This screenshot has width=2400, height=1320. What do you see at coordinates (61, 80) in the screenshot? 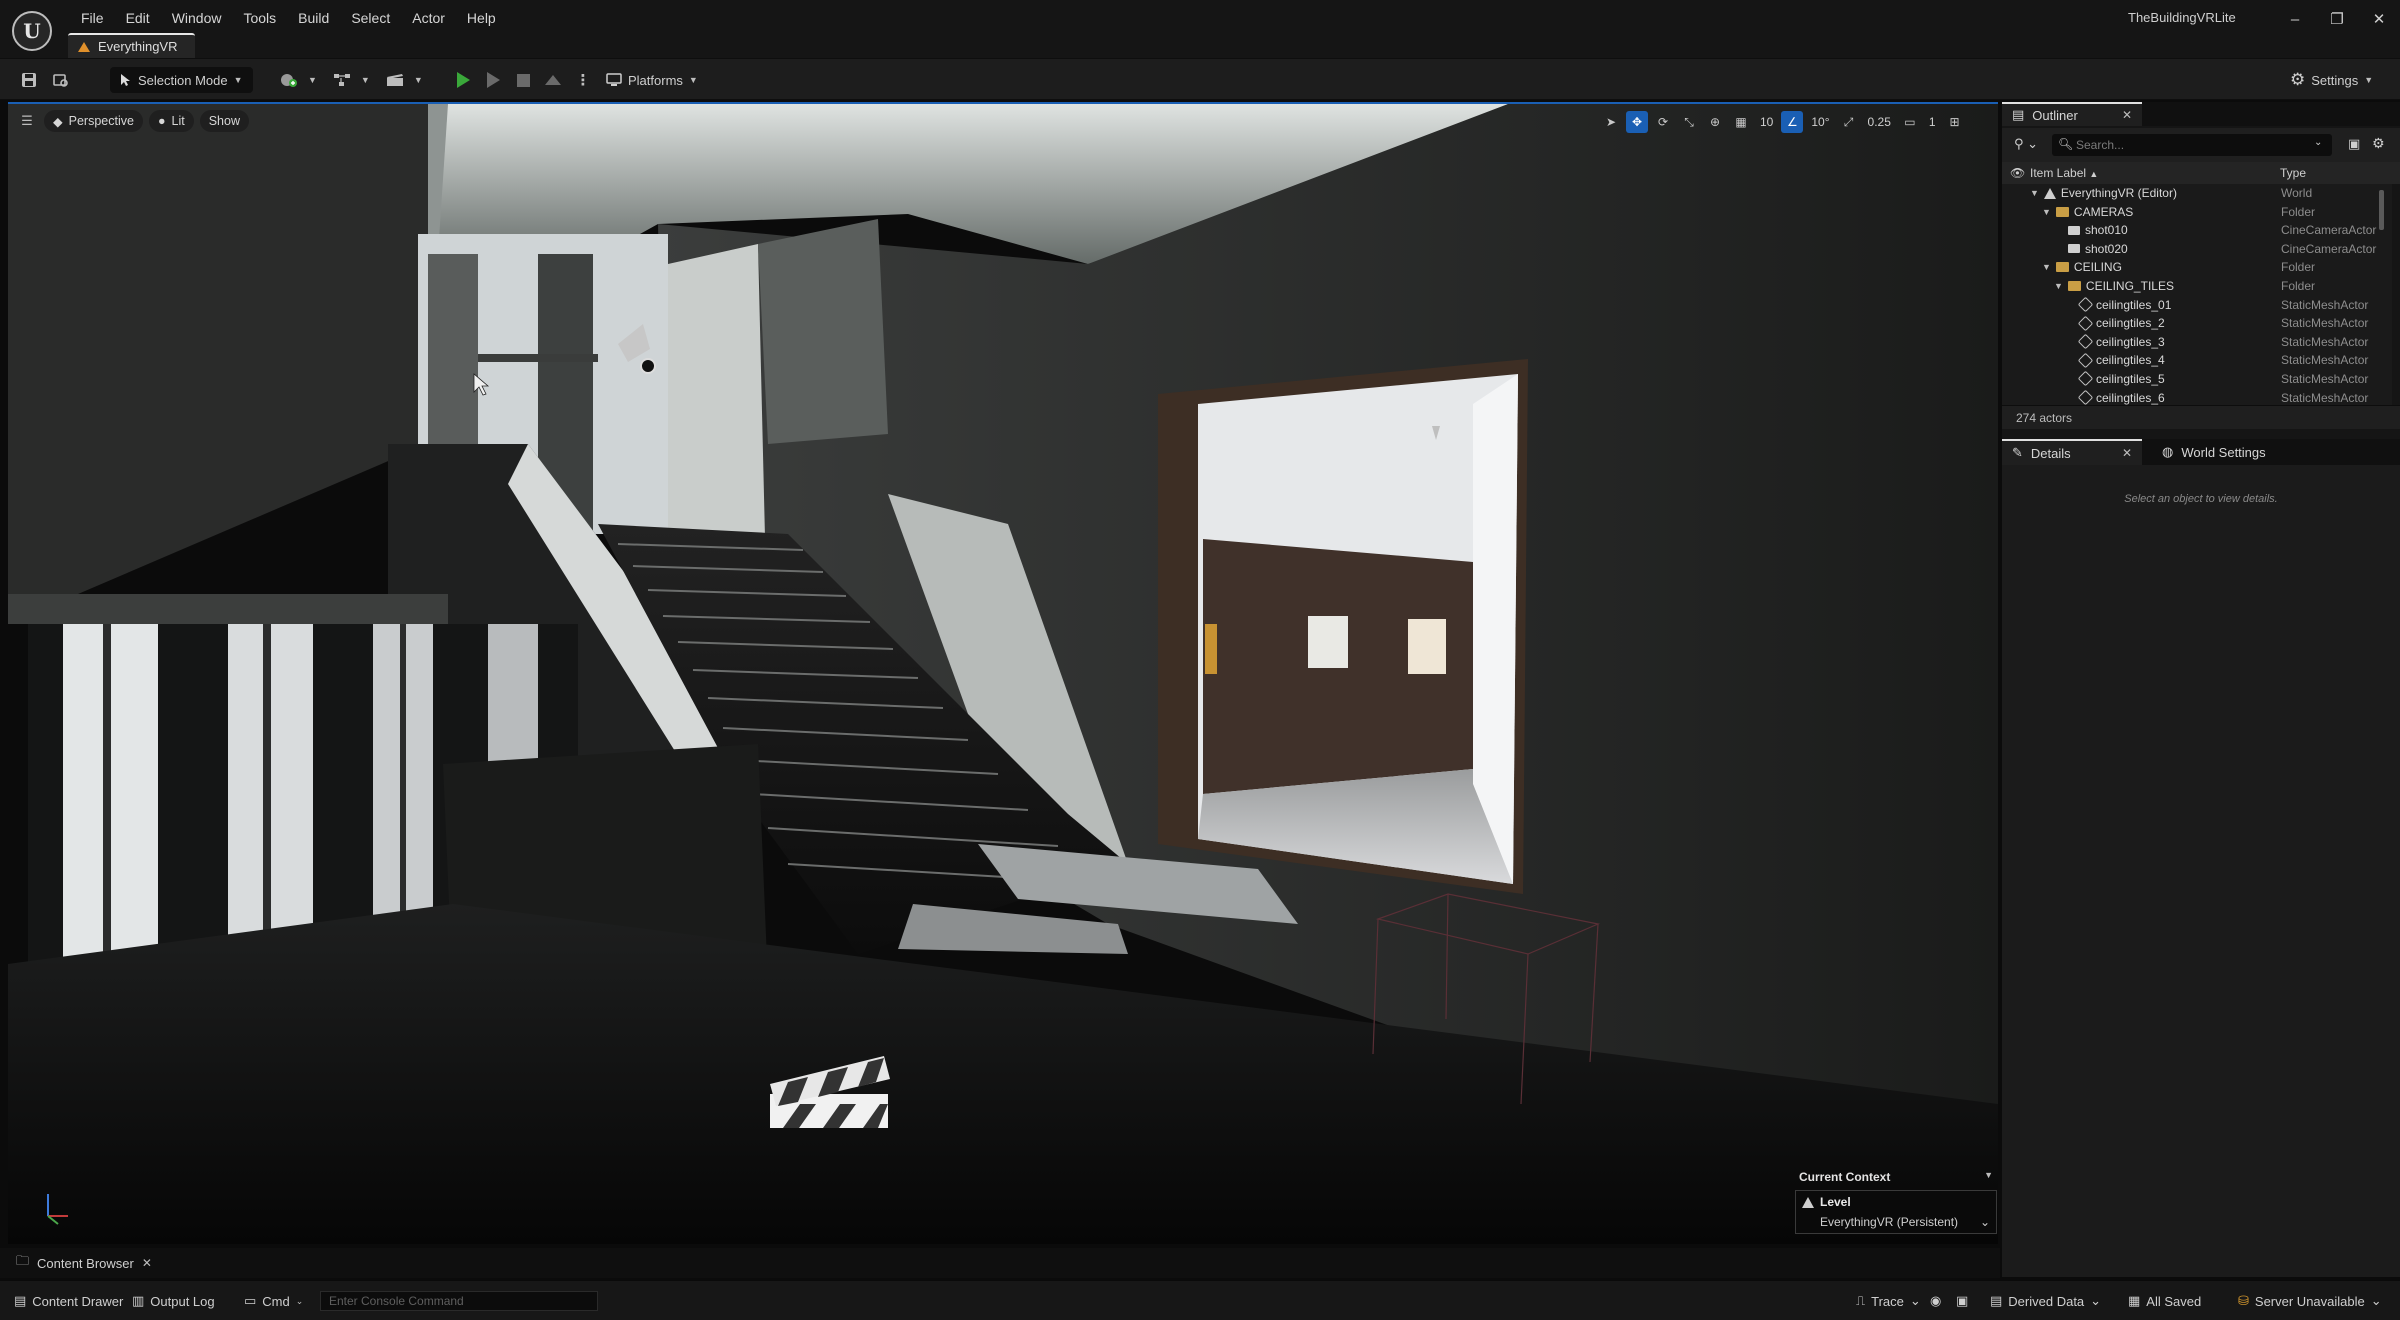
I see `browse-icon` at bounding box center [61, 80].